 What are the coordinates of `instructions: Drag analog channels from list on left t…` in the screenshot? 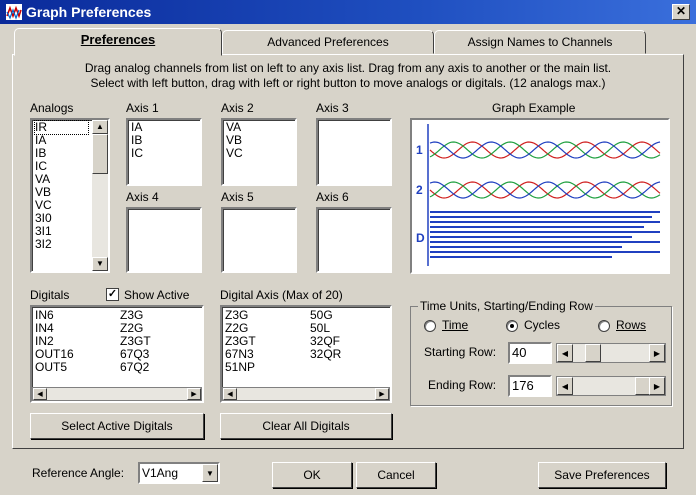 It's located at (348, 76).